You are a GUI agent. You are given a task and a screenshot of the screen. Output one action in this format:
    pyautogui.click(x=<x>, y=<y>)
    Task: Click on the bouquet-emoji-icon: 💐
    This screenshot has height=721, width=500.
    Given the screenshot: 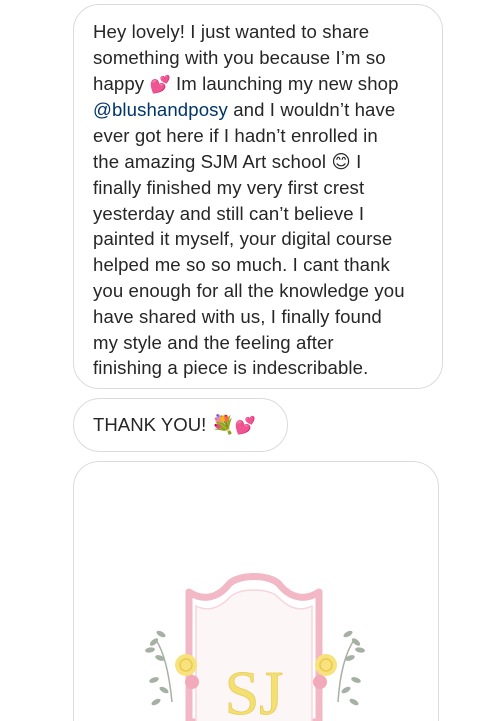 What is the action you would take?
    pyautogui.click(x=222, y=424)
    